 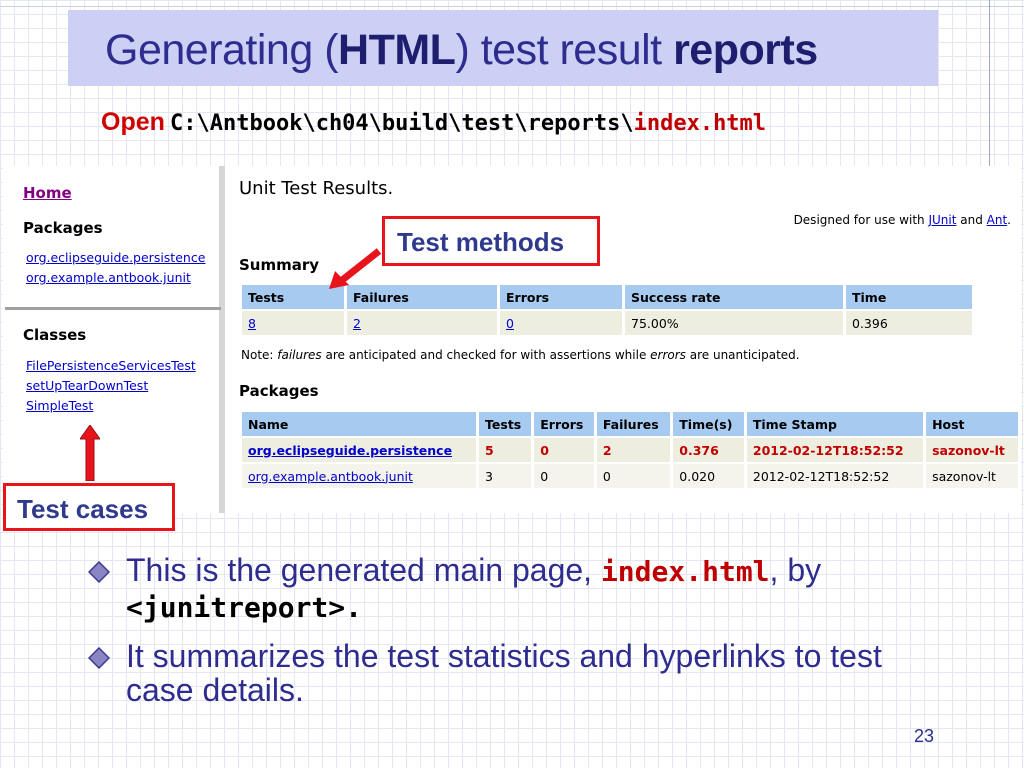 What do you see at coordinates (510, 323) in the screenshot?
I see `errors-count-link: 0` at bounding box center [510, 323].